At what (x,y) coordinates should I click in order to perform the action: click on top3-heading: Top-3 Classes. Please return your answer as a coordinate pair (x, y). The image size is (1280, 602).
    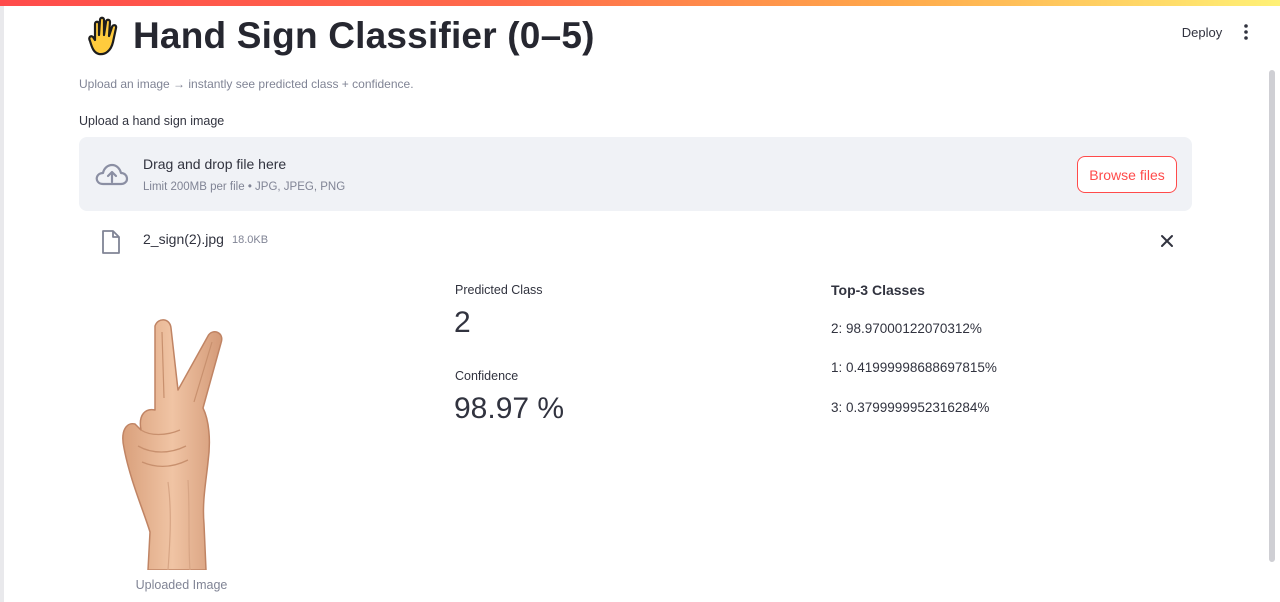
    Looking at the image, I should click on (878, 290).